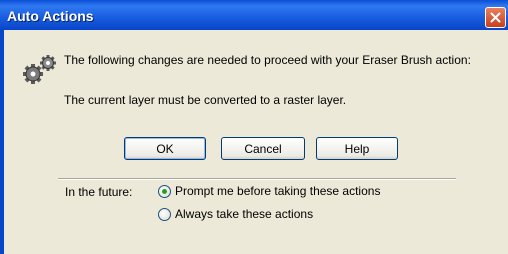 This screenshot has height=254, width=508. I want to click on radio-button-selected, so click(164, 191).